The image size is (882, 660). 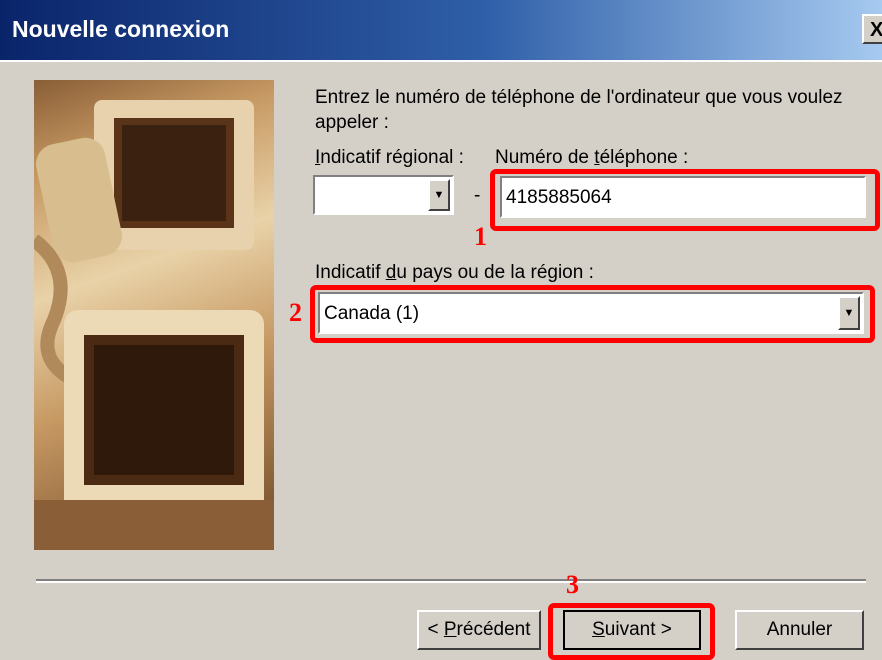 I want to click on country-label-before: Indicatif, so click(x=350, y=272).